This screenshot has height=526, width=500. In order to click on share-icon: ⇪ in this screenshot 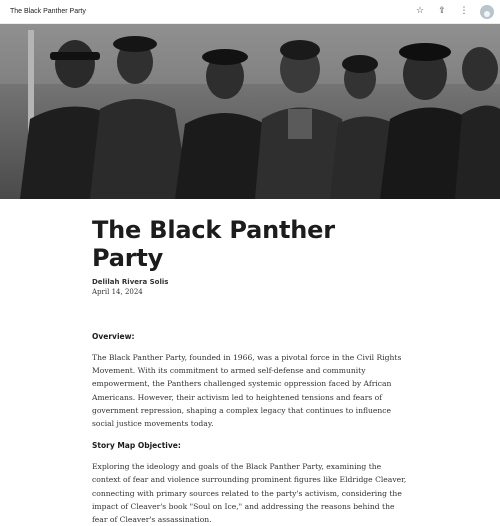, I will do `click(442, 12)`.